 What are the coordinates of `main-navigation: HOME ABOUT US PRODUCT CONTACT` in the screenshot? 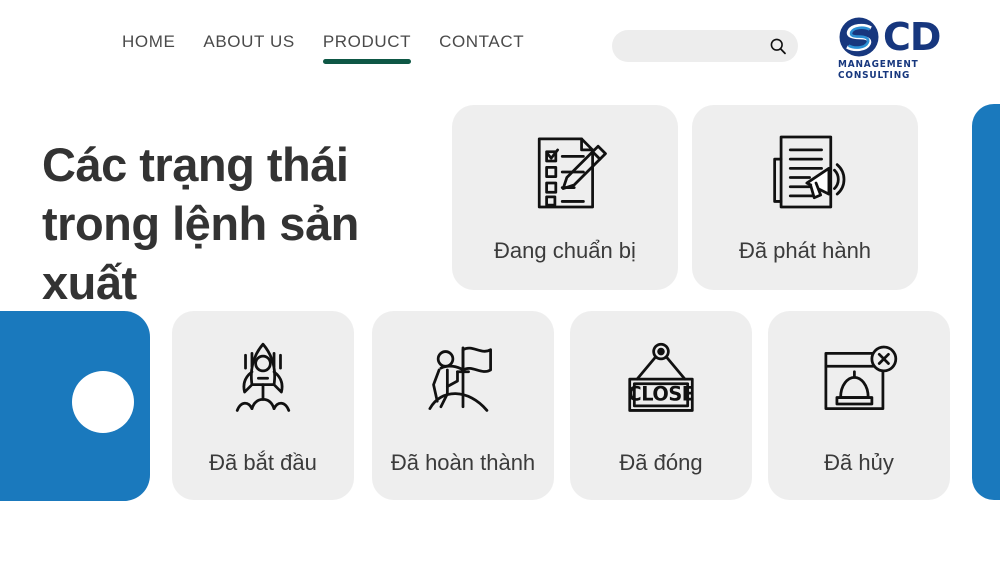 It's located at (323, 48).